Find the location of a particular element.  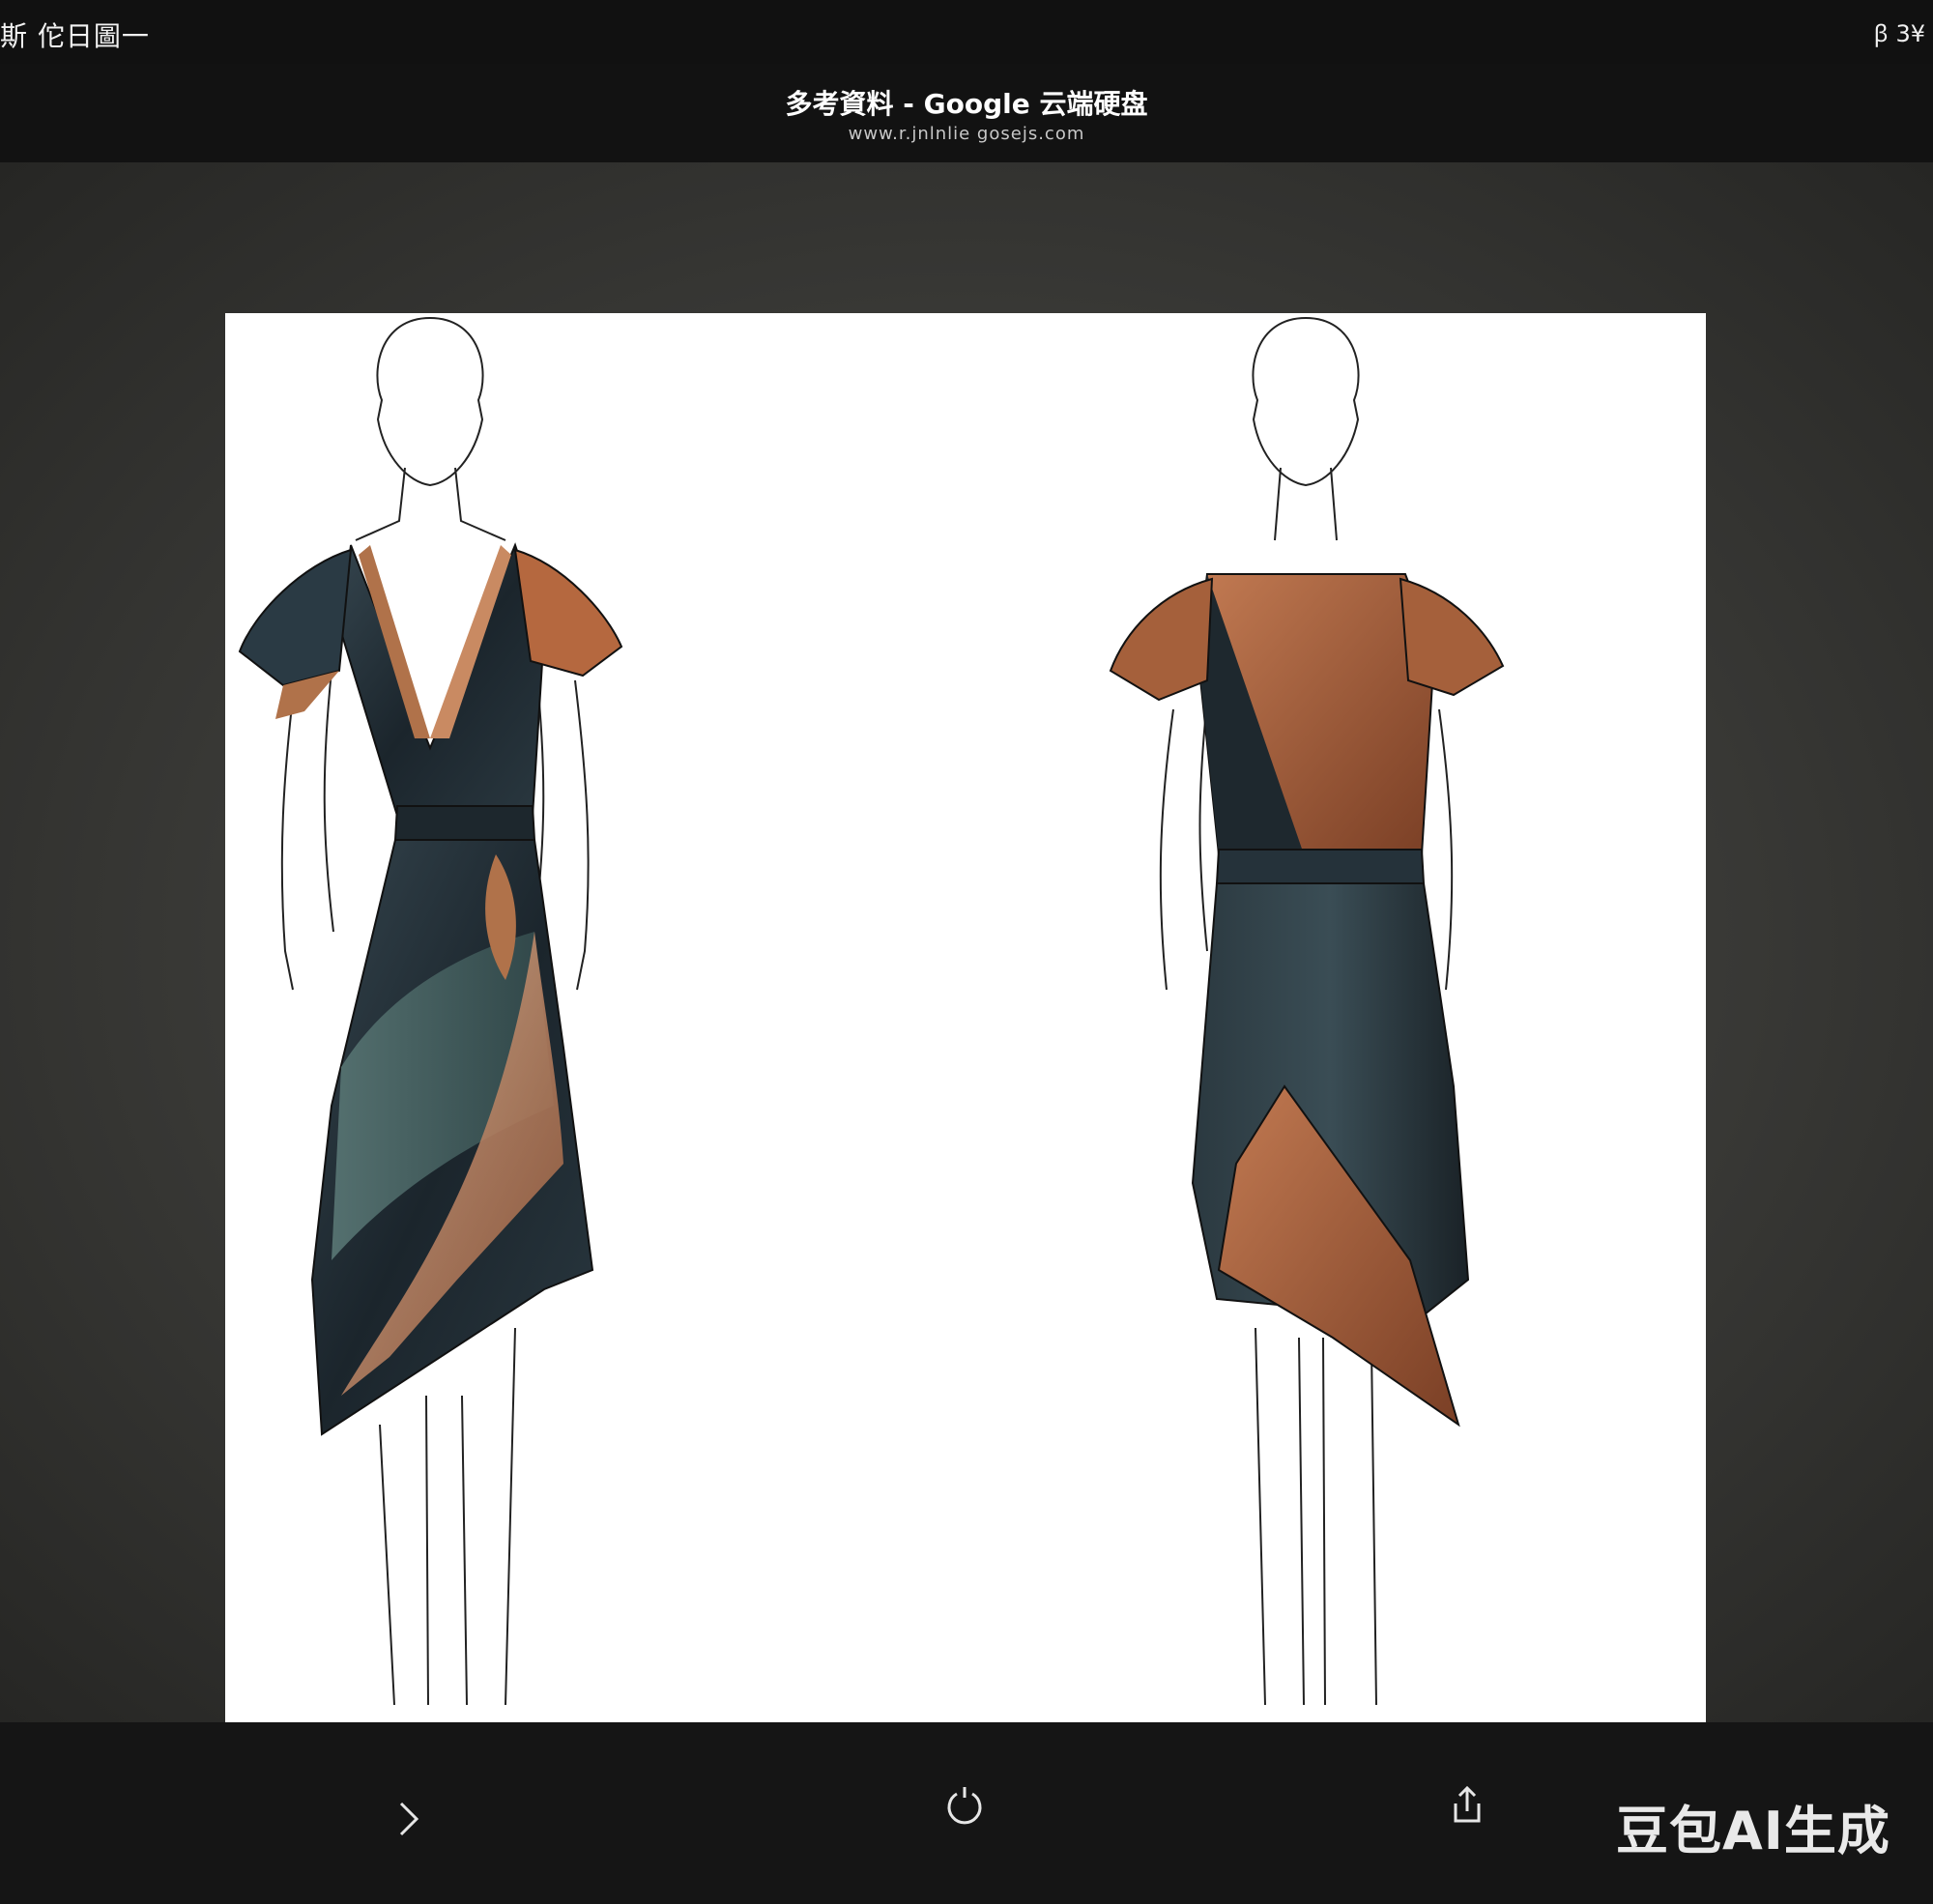

page-title: 多考資料 - Google 云端硬盘 is located at coordinates (966, 104).